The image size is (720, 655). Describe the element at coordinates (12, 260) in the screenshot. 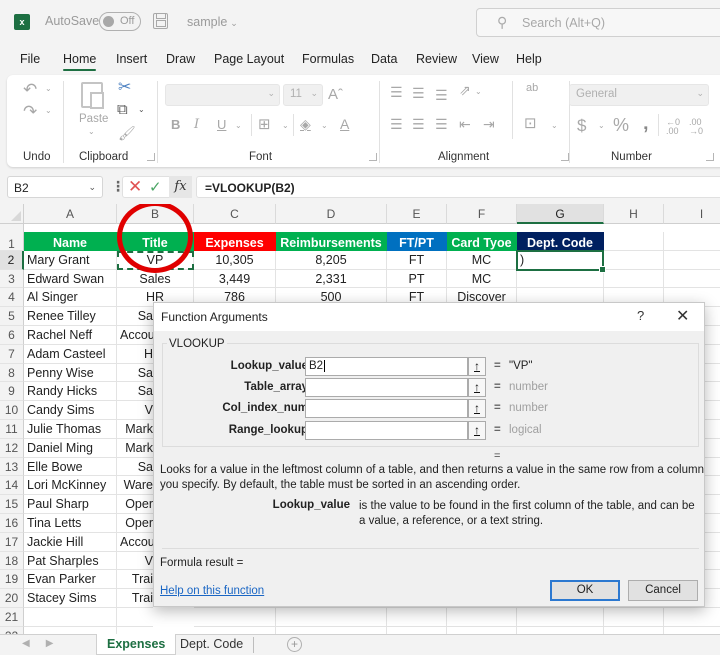

I see `row-header: 2` at that location.